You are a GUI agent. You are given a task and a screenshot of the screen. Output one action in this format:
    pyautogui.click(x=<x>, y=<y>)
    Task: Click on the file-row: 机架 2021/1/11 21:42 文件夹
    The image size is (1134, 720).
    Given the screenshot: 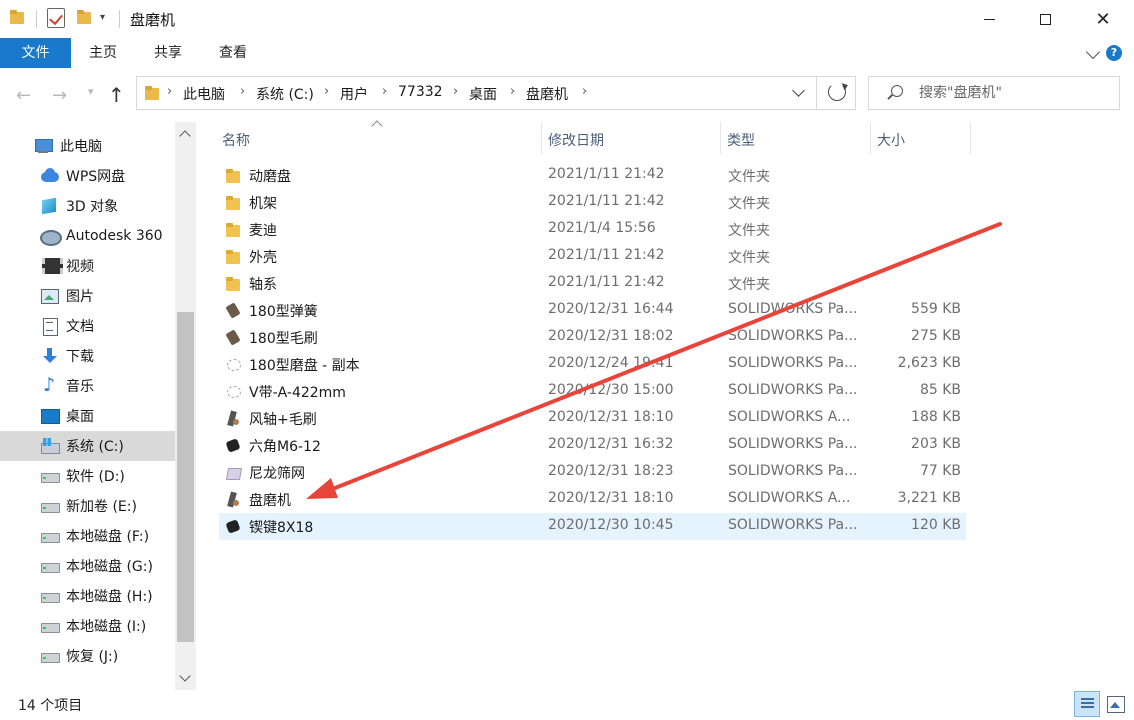 What is the action you would take?
    pyautogui.click(x=592, y=202)
    